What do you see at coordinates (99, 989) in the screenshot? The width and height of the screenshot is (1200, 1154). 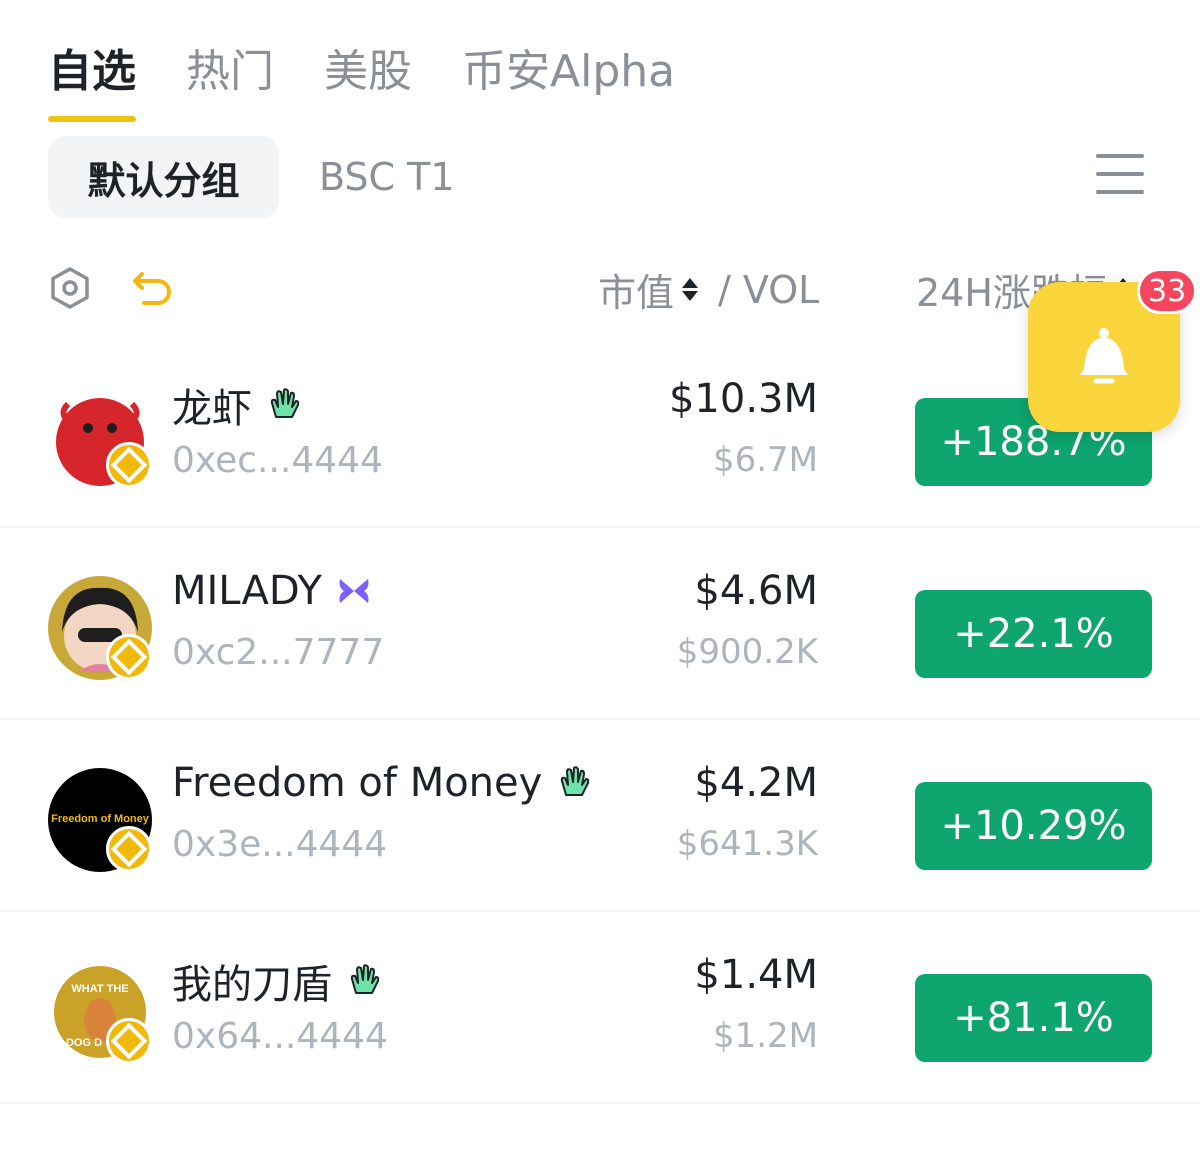 I see `svg-text: WHAT THE` at bounding box center [99, 989].